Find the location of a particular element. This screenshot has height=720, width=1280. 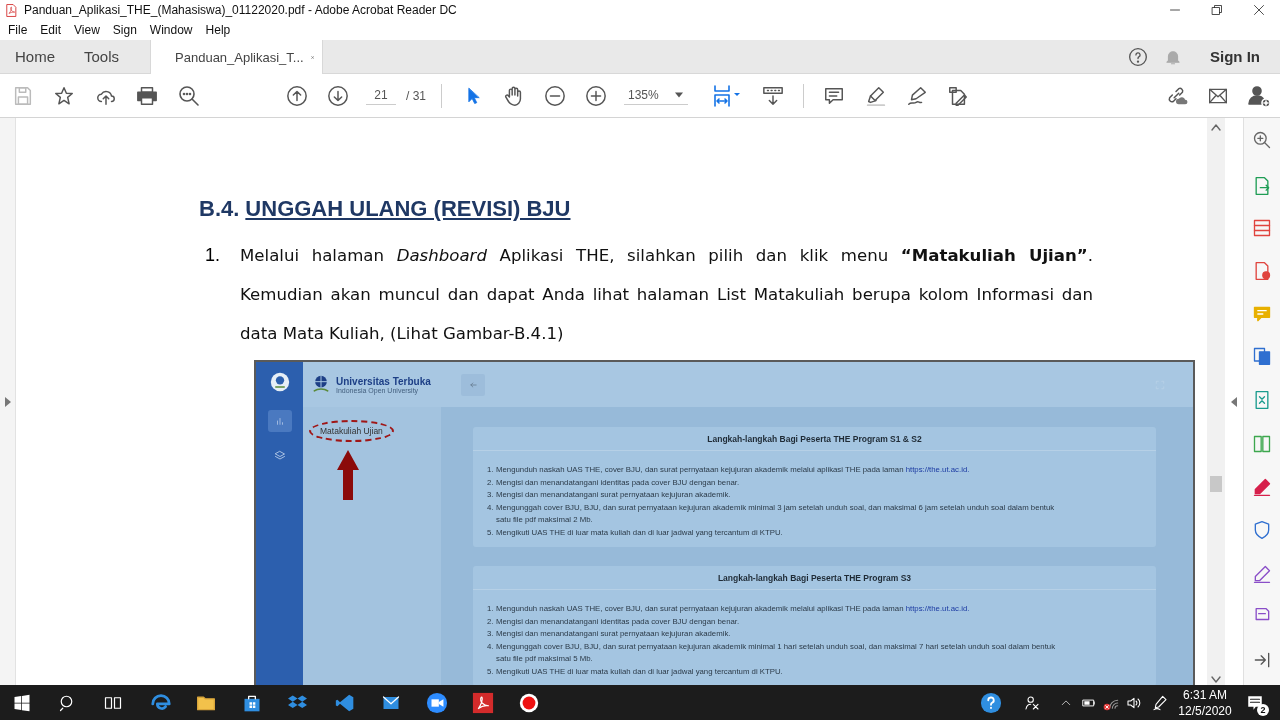

highlighted-menu-item: Matakuliah Ujian is located at coordinates (351, 431).